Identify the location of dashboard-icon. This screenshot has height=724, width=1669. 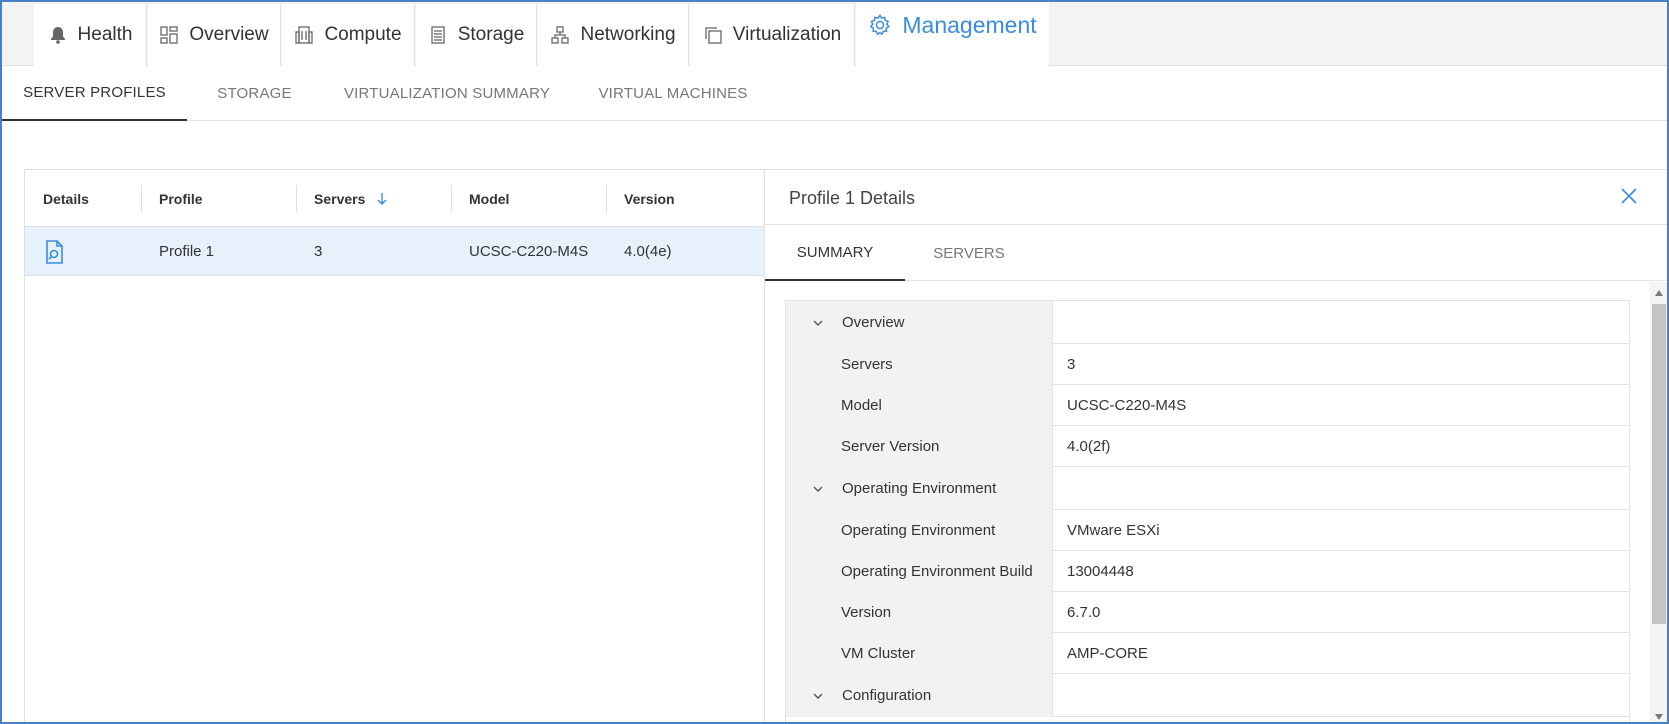
(169, 35).